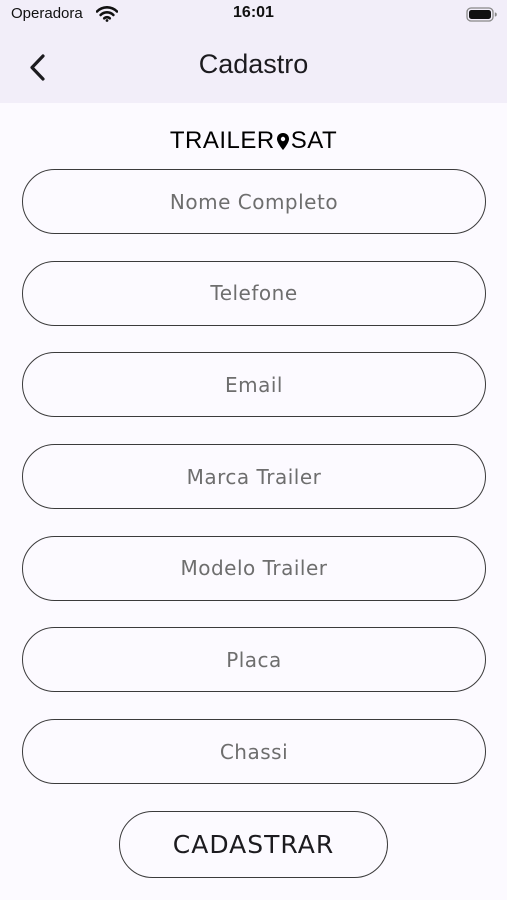 This screenshot has height=900, width=507. What do you see at coordinates (283, 141) in the screenshot?
I see `location-pin-icon` at bounding box center [283, 141].